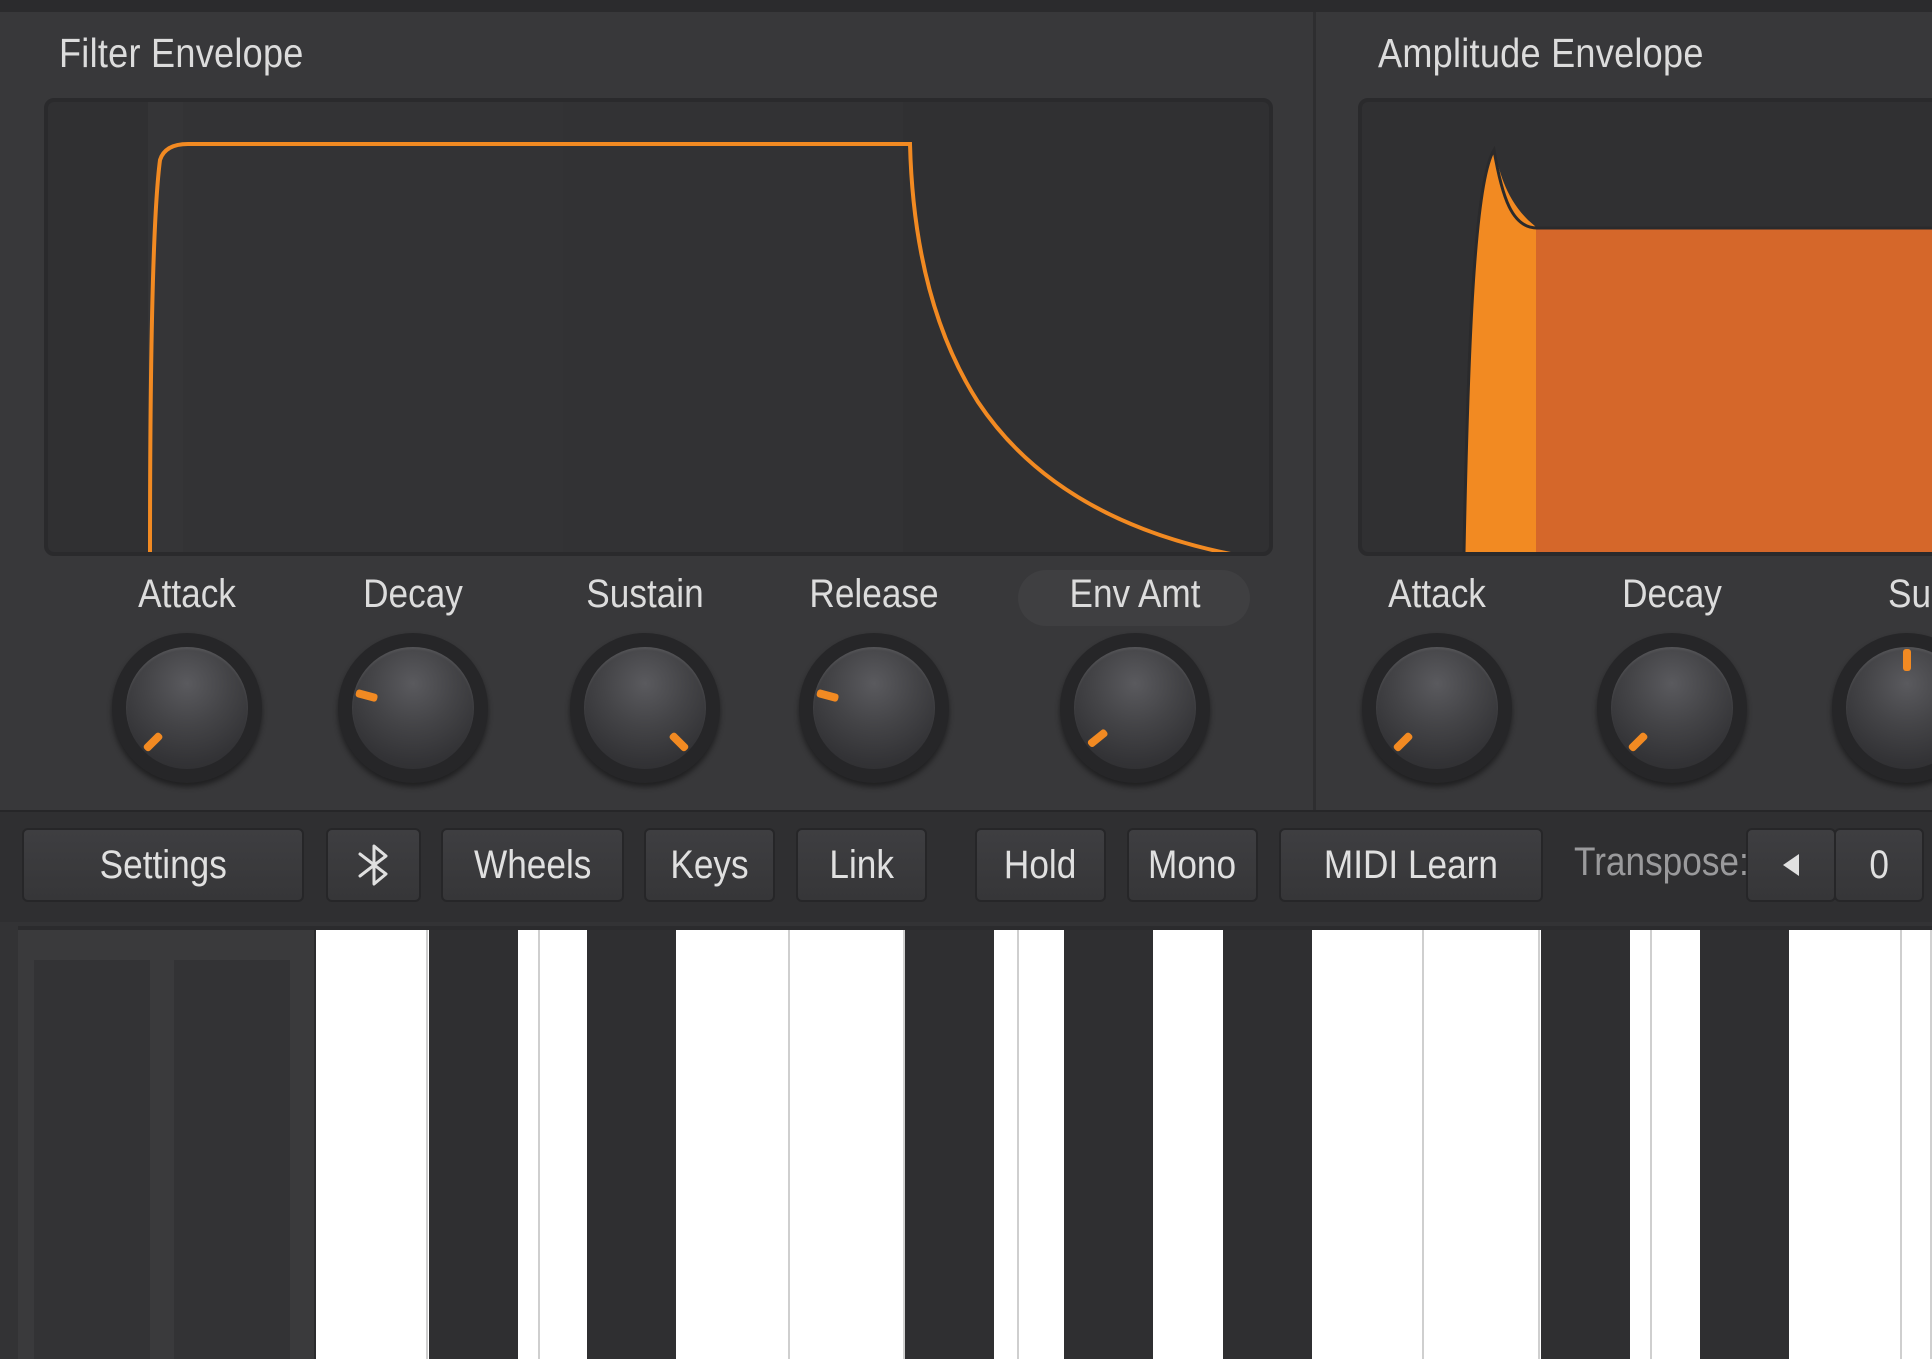 The width and height of the screenshot is (1932, 1359). I want to click on amplitude-attack-fill, so click(1500, 351).